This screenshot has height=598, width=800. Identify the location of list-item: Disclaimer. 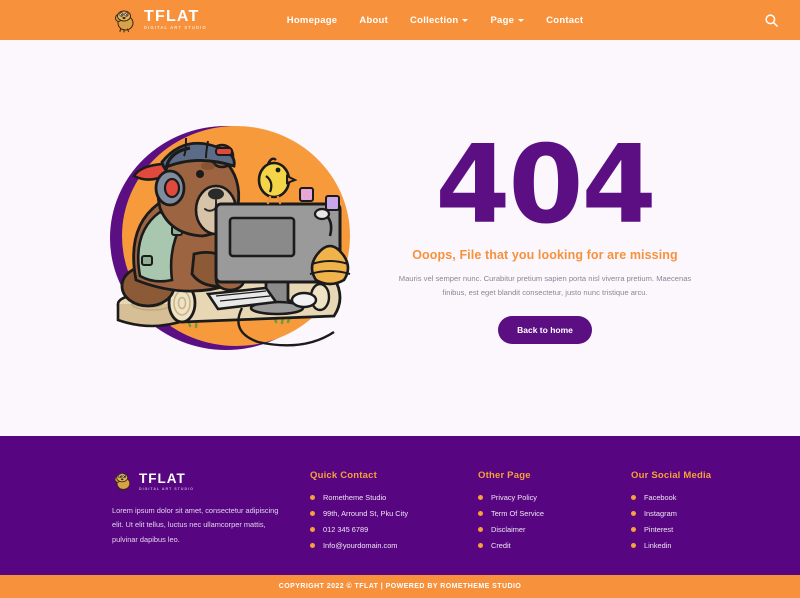
(540, 529).